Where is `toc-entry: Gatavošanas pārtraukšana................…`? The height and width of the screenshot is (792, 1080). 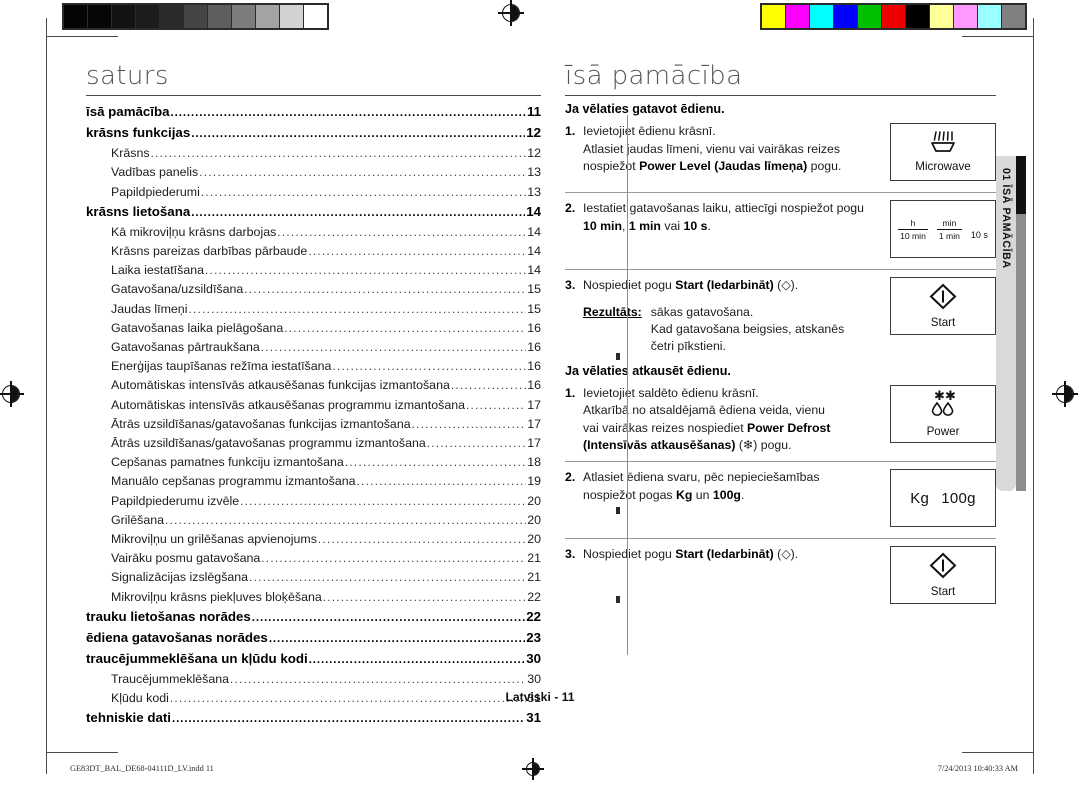
toc-entry: Gatavošanas pārtraukšana................… is located at coordinates (313, 347).